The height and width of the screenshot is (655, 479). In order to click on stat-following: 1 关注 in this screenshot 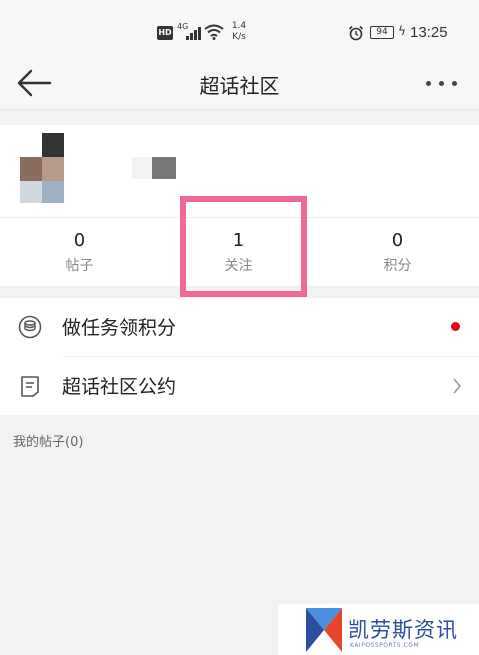, I will do `click(238, 252)`.